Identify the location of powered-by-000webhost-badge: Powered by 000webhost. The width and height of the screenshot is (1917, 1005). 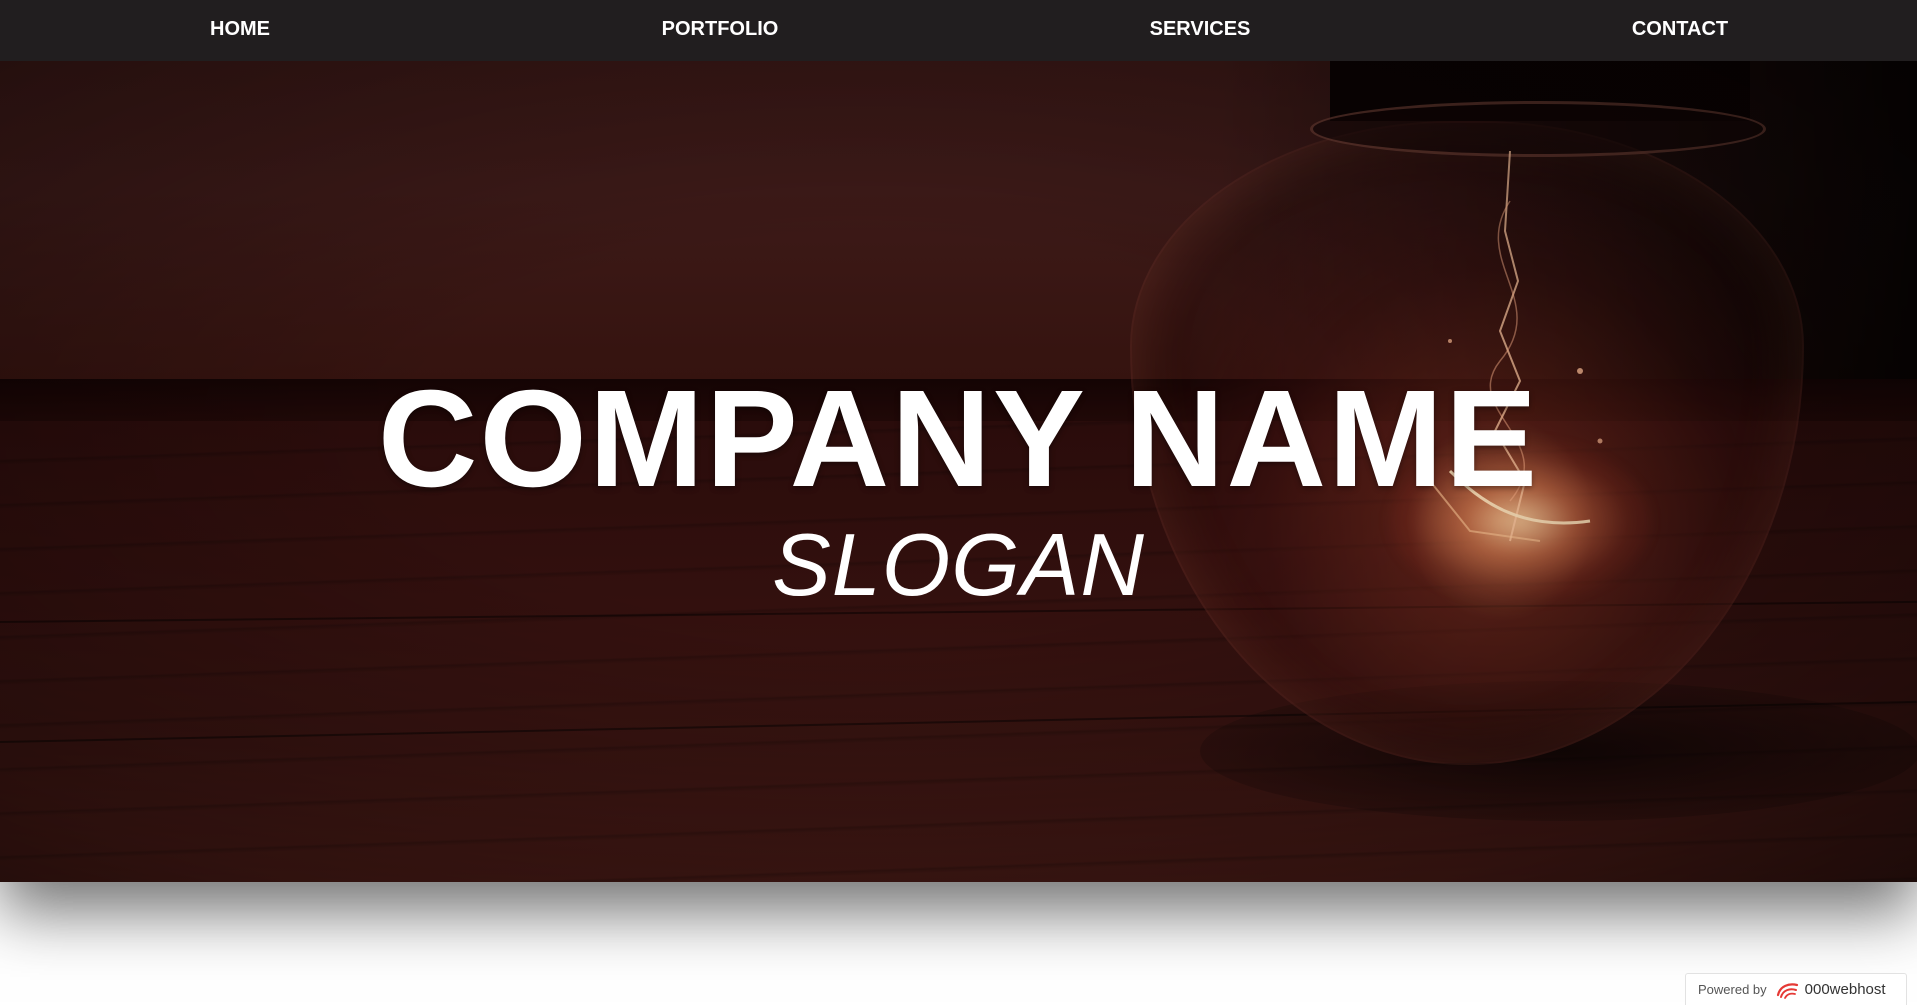
(1796, 989).